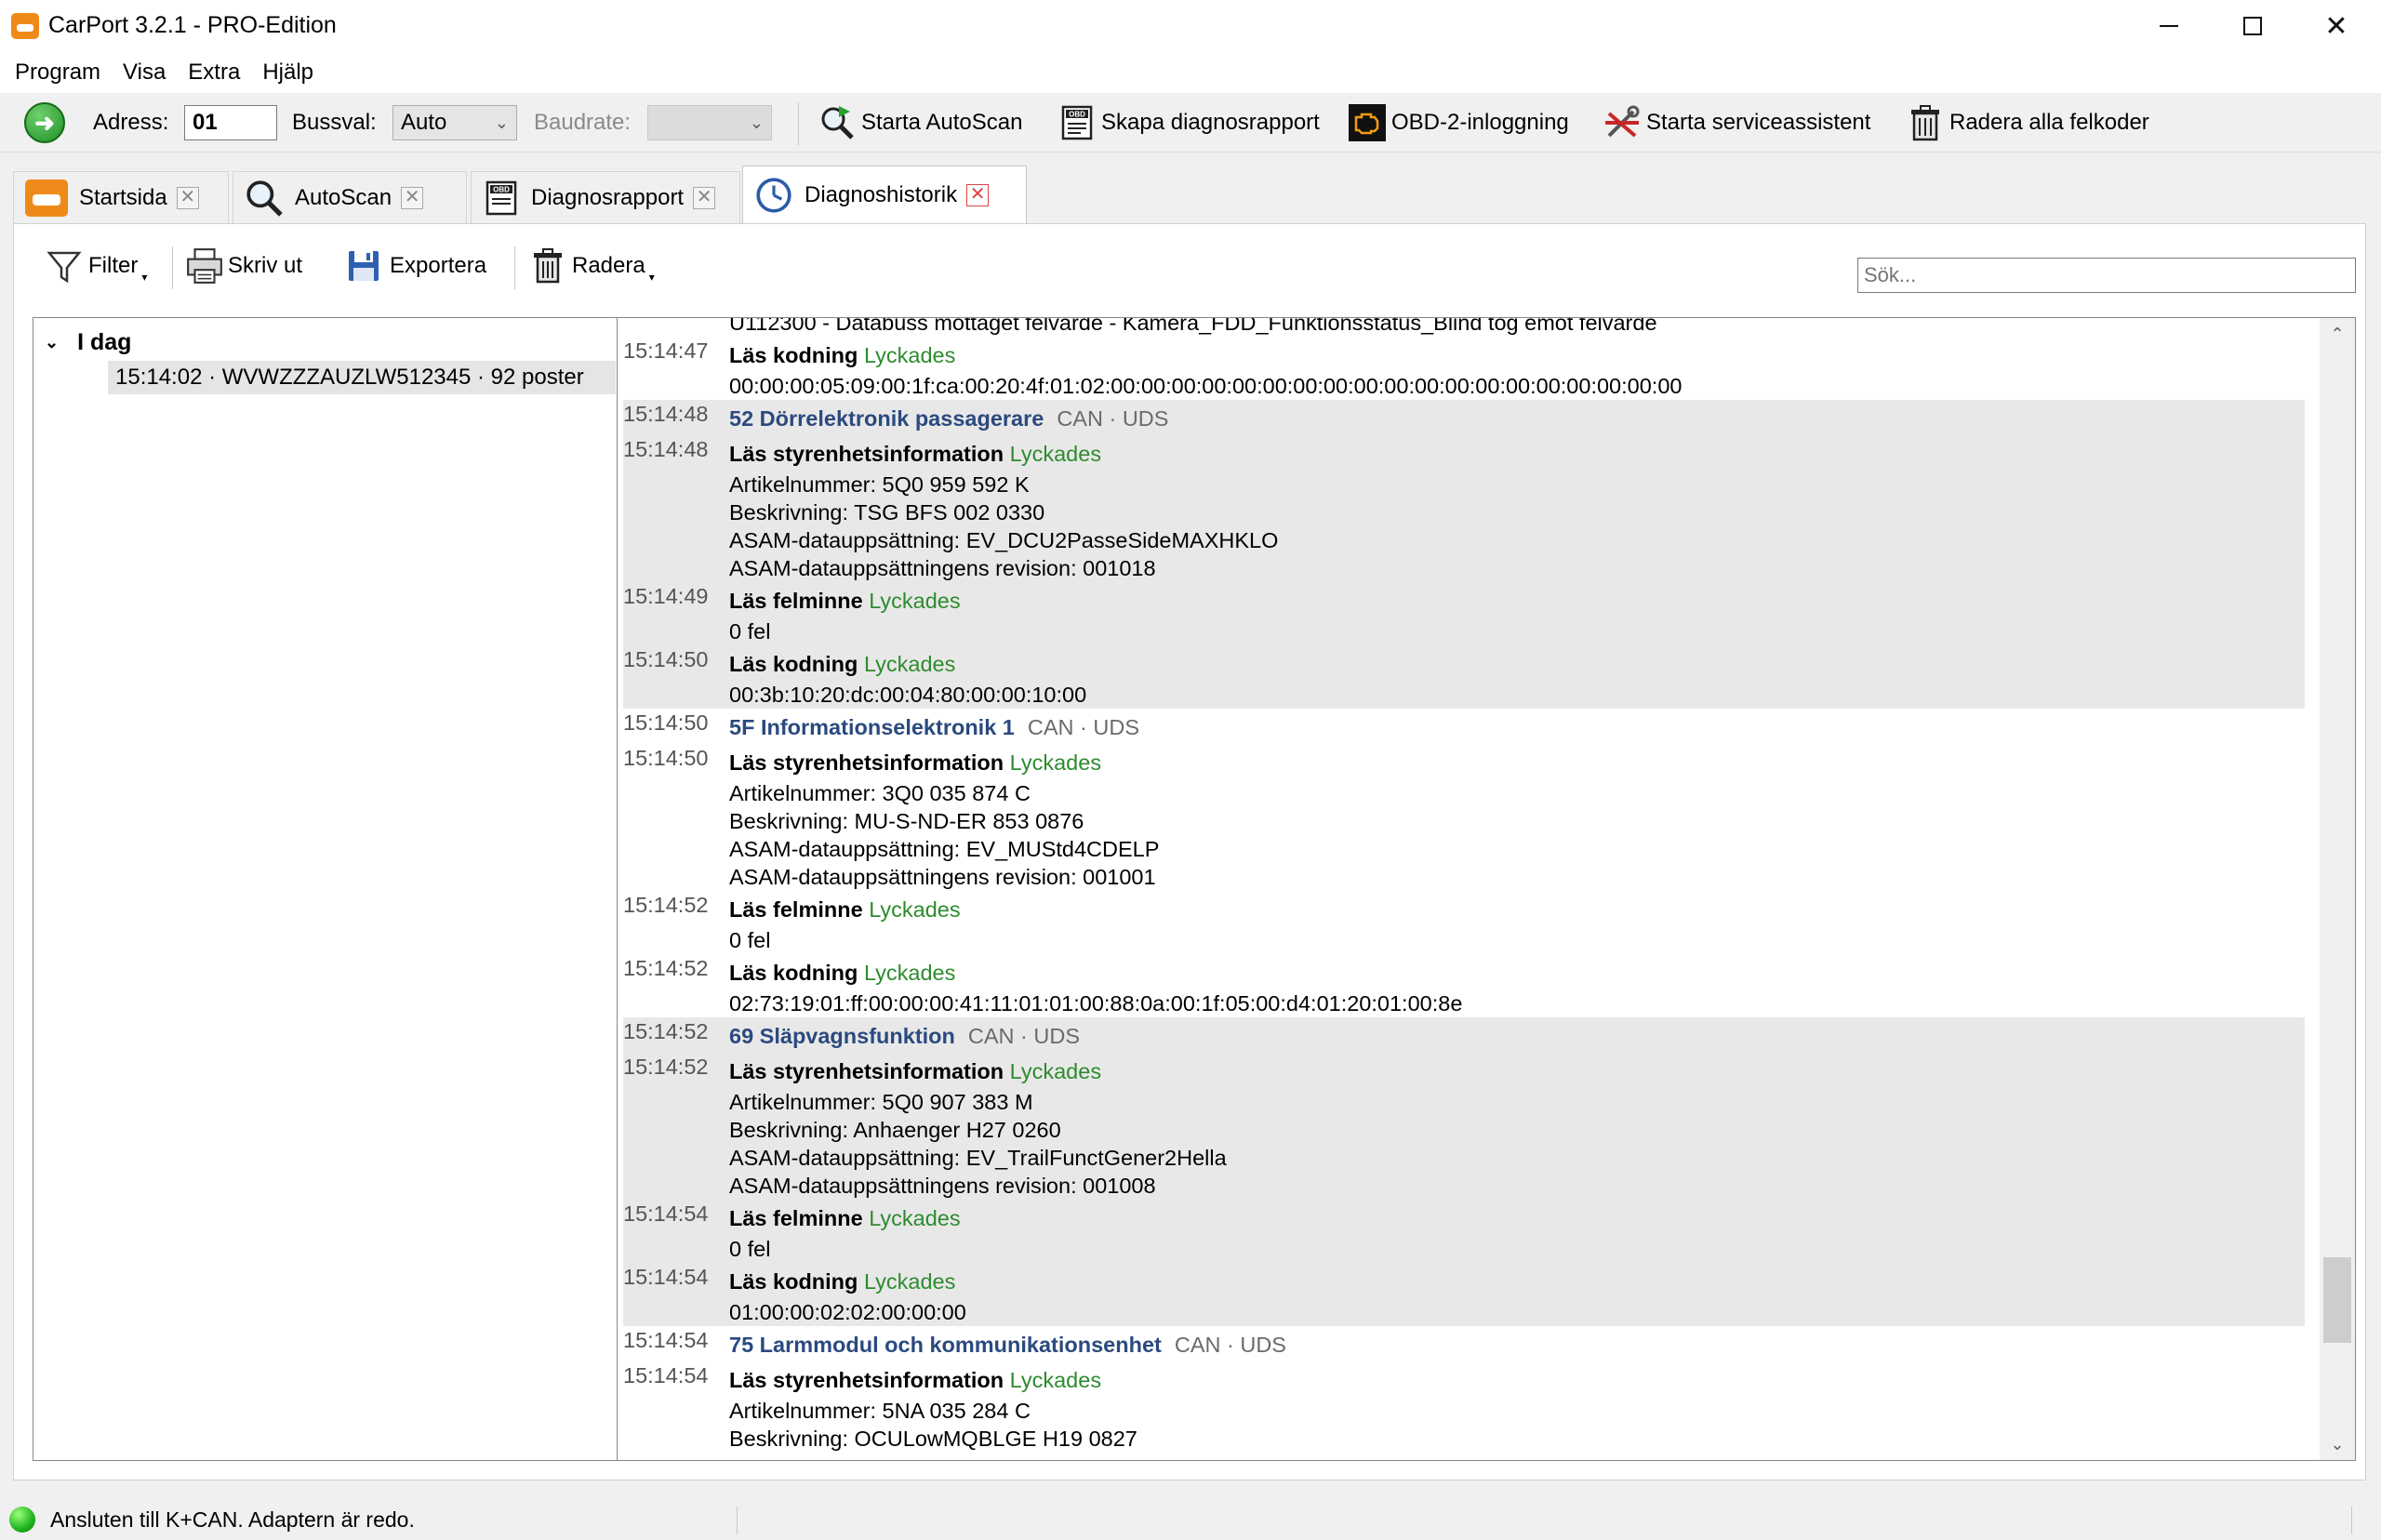 Image resolution: width=2381 pixels, height=1540 pixels. I want to click on clock-icon, so click(774, 195).